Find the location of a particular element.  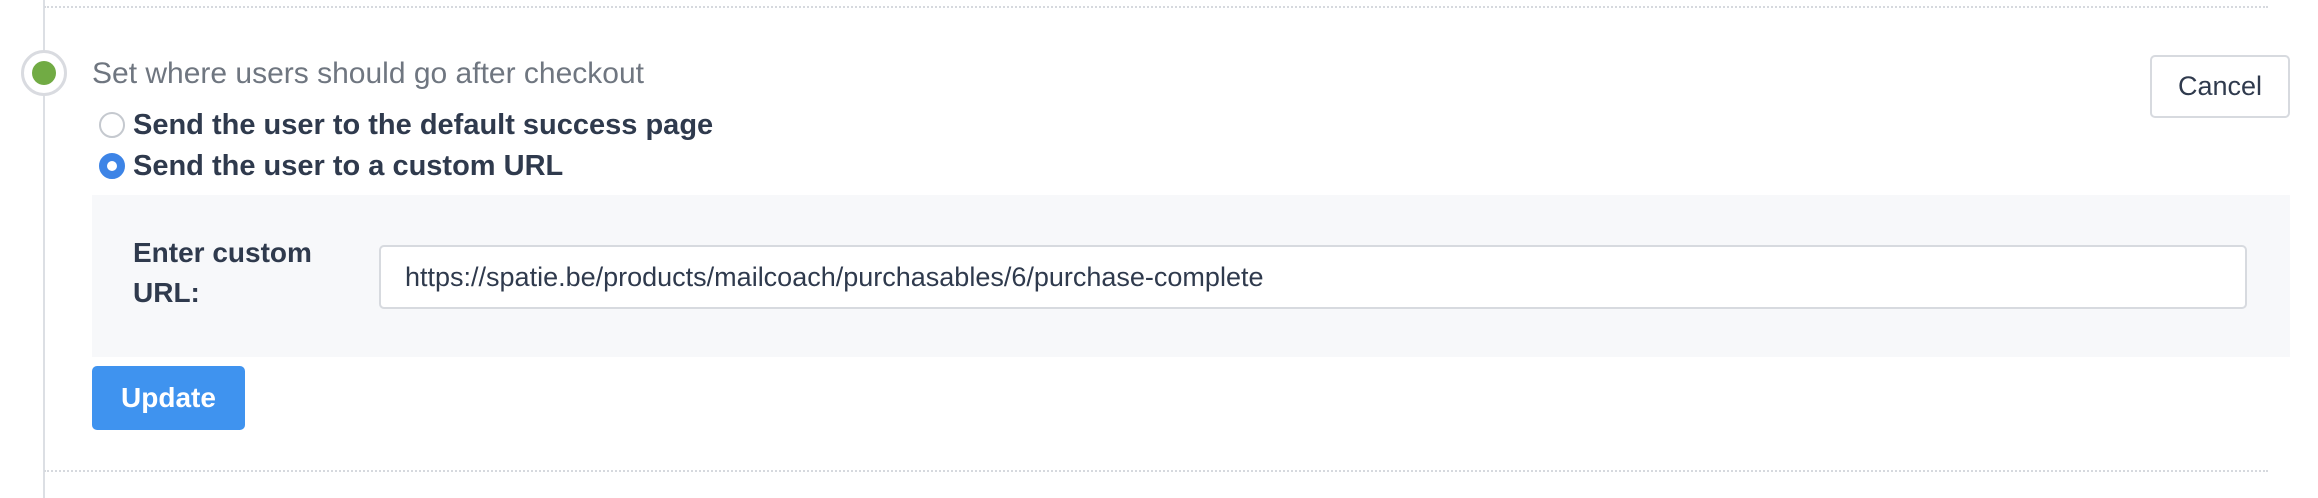

radio-button-selected is located at coordinates (112, 166).